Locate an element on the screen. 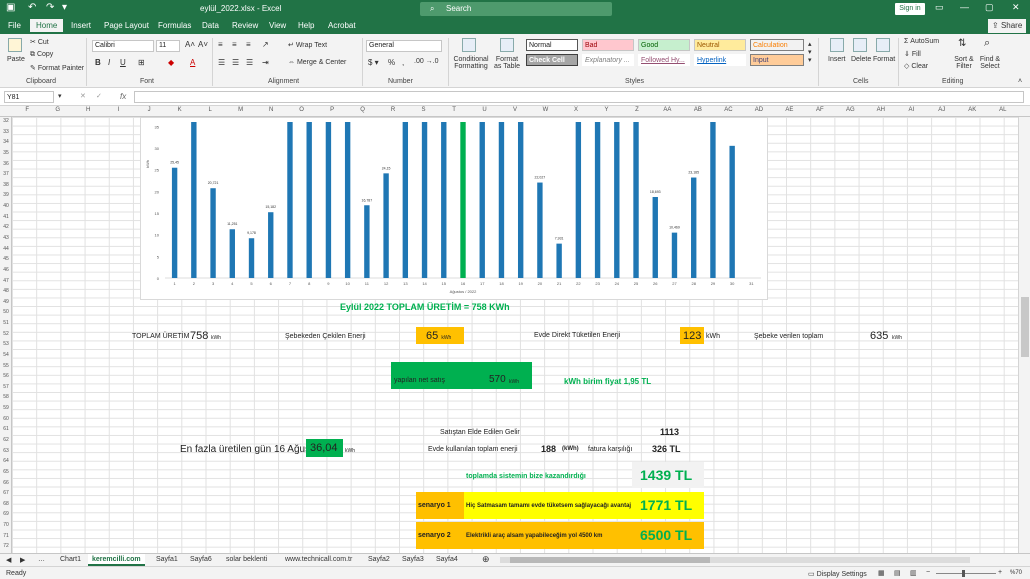 This screenshot has width=1030, height=579. cancel-entry-icon: ✕ is located at coordinates (83, 96).